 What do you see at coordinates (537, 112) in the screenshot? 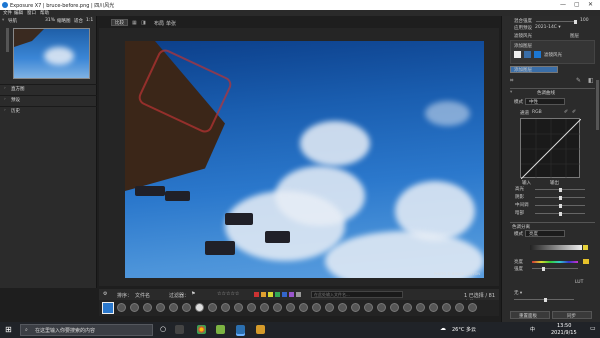
I see `channel-value: RGB` at bounding box center [537, 112].